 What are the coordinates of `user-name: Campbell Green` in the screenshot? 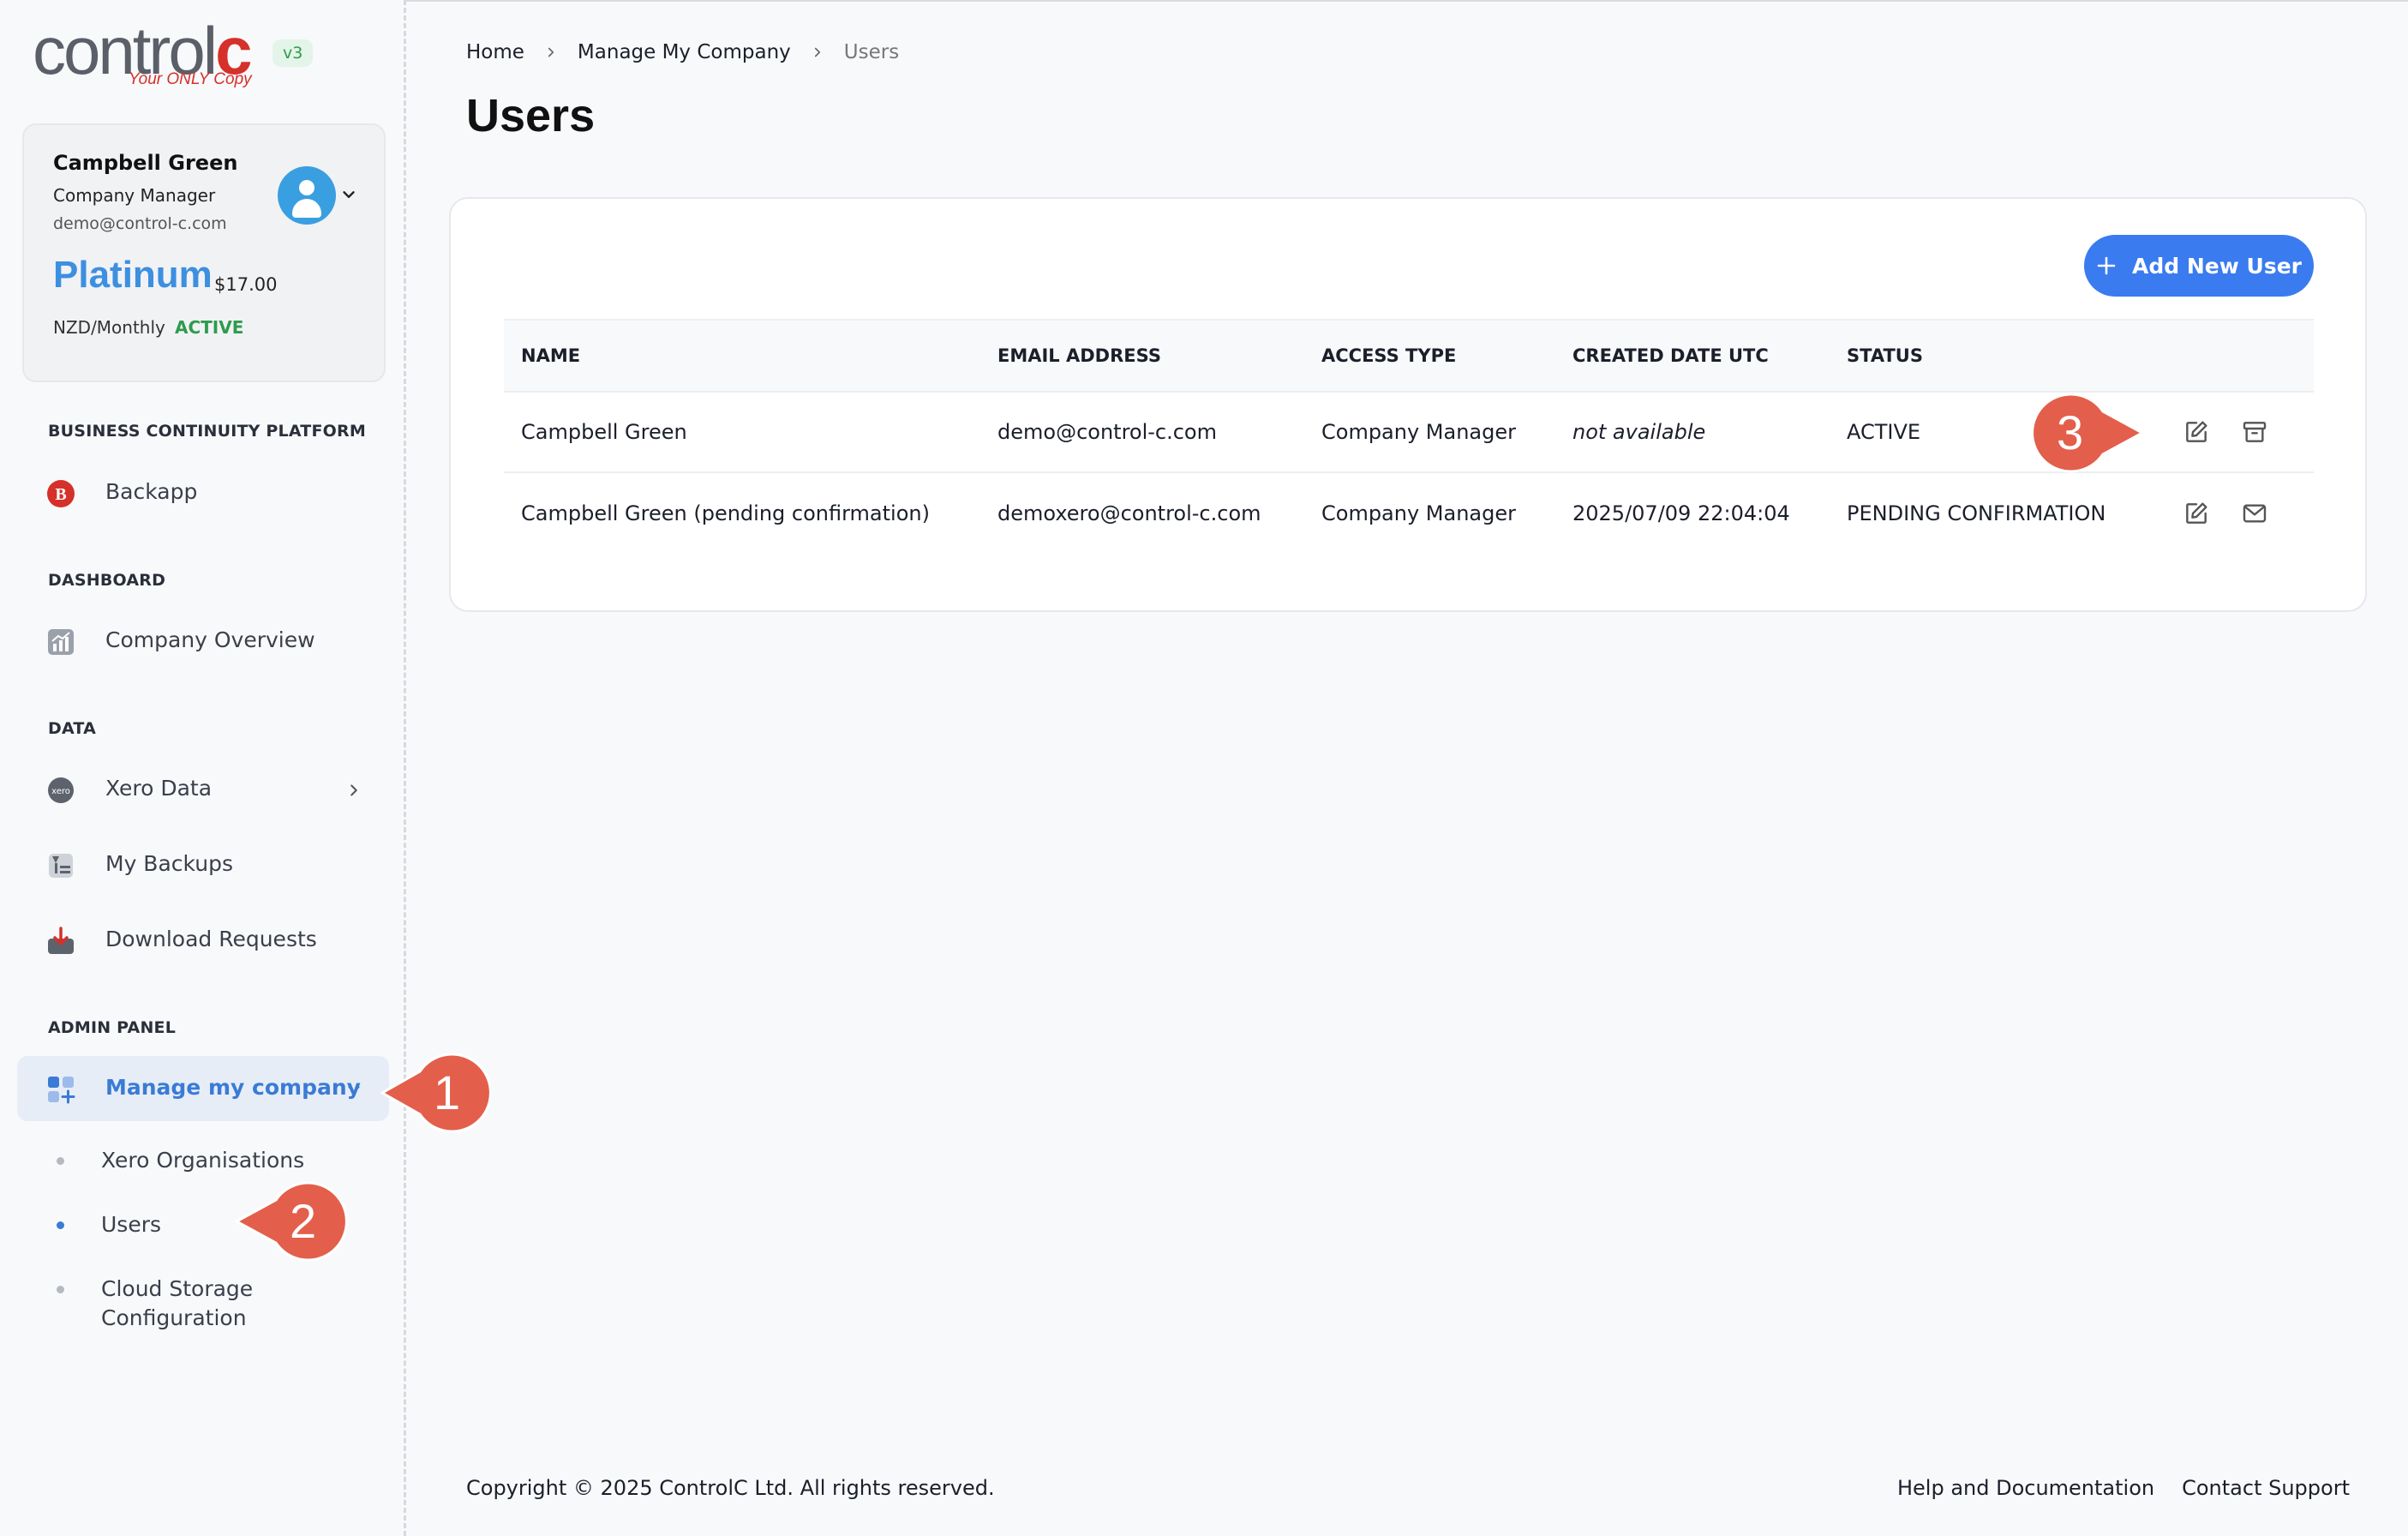 It's located at (145, 163).